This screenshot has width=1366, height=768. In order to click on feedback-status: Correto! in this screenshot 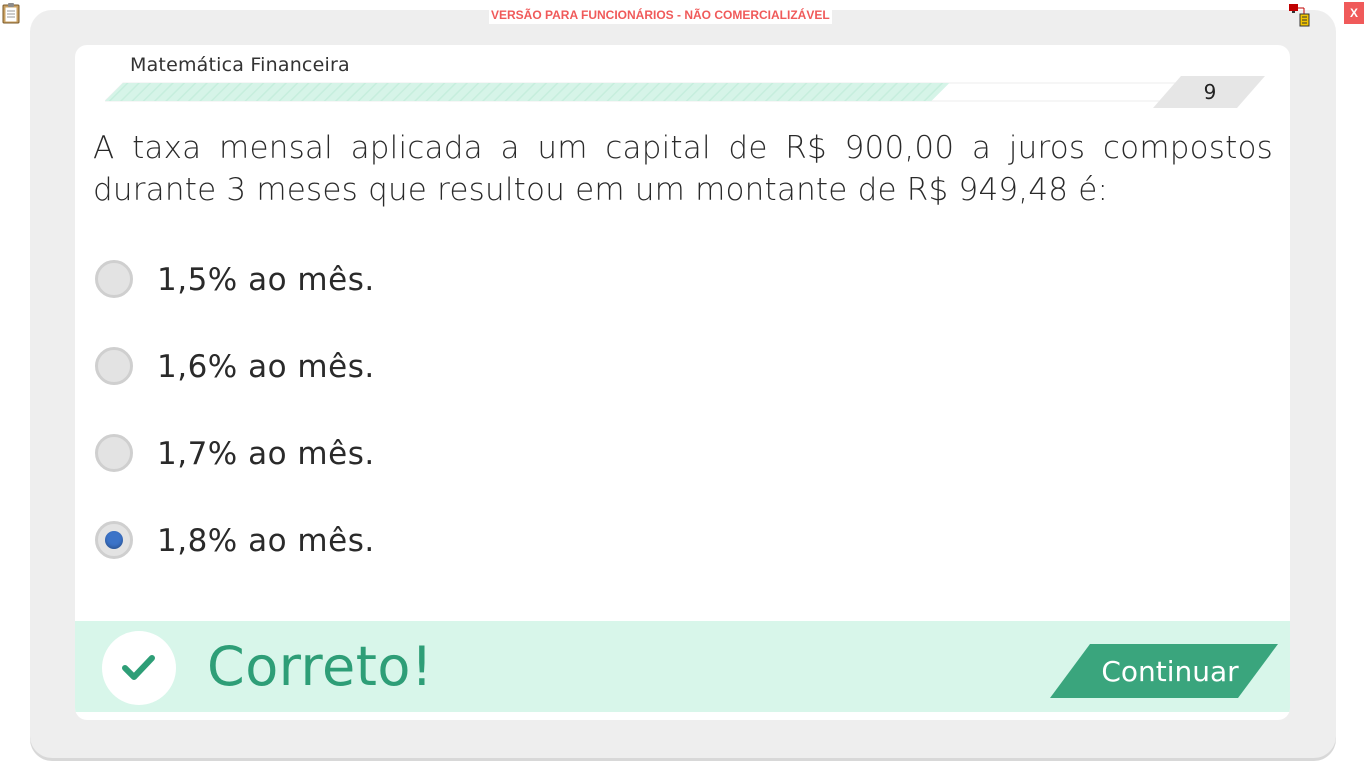, I will do `click(320, 666)`.